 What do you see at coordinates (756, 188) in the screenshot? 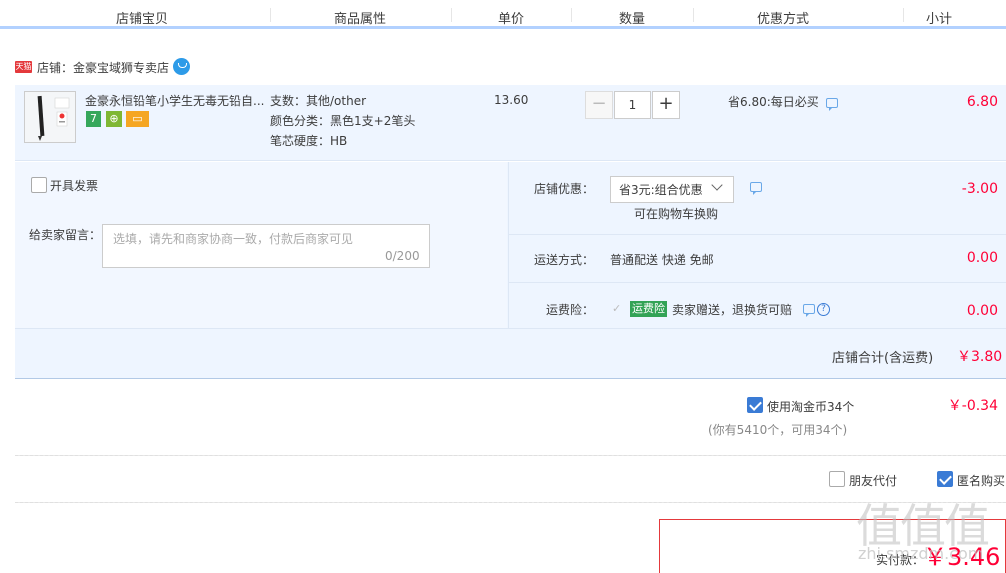
I see `discount-info-icon` at bounding box center [756, 188].